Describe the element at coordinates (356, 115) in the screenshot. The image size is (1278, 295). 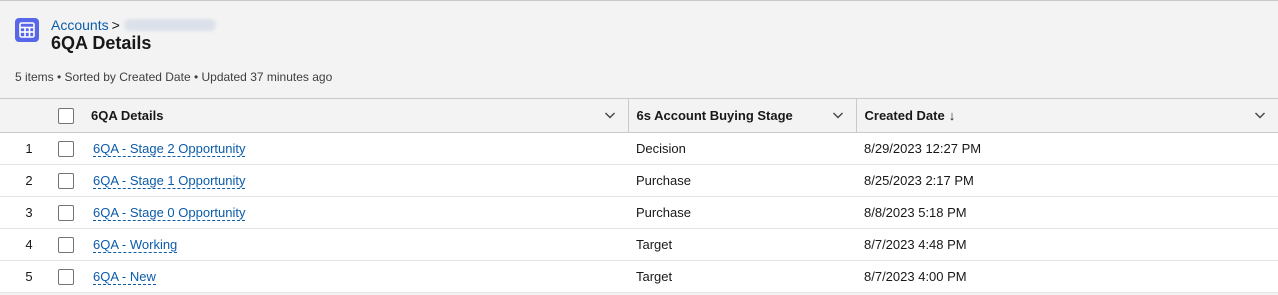
I see `column-header-6qa-details: 6QA Details` at that location.